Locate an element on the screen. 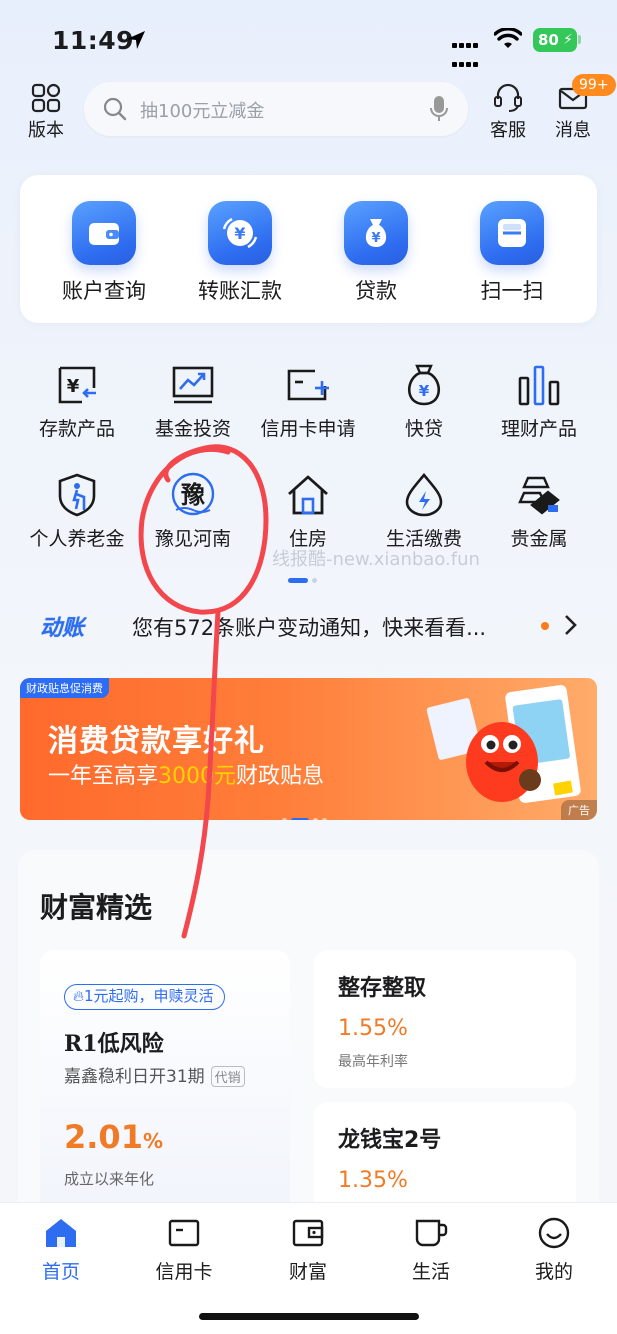  featured-product-pill: 🔥︎1元起购，申赎灵活 is located at coordinates (144, 997).